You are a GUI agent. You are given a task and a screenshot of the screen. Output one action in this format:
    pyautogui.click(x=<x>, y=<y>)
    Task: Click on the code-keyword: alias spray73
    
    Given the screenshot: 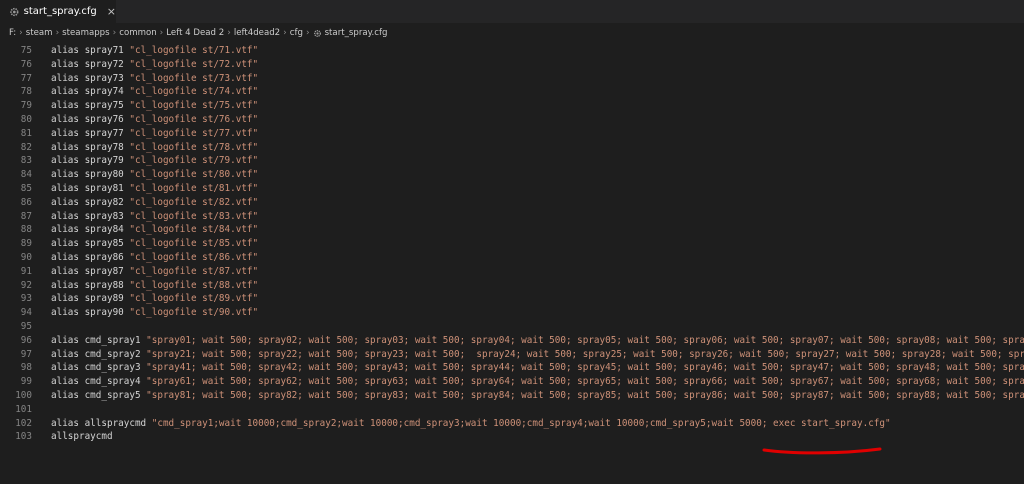 What is the action you would take?
    pyautogui.click(x=90, y=78)
    